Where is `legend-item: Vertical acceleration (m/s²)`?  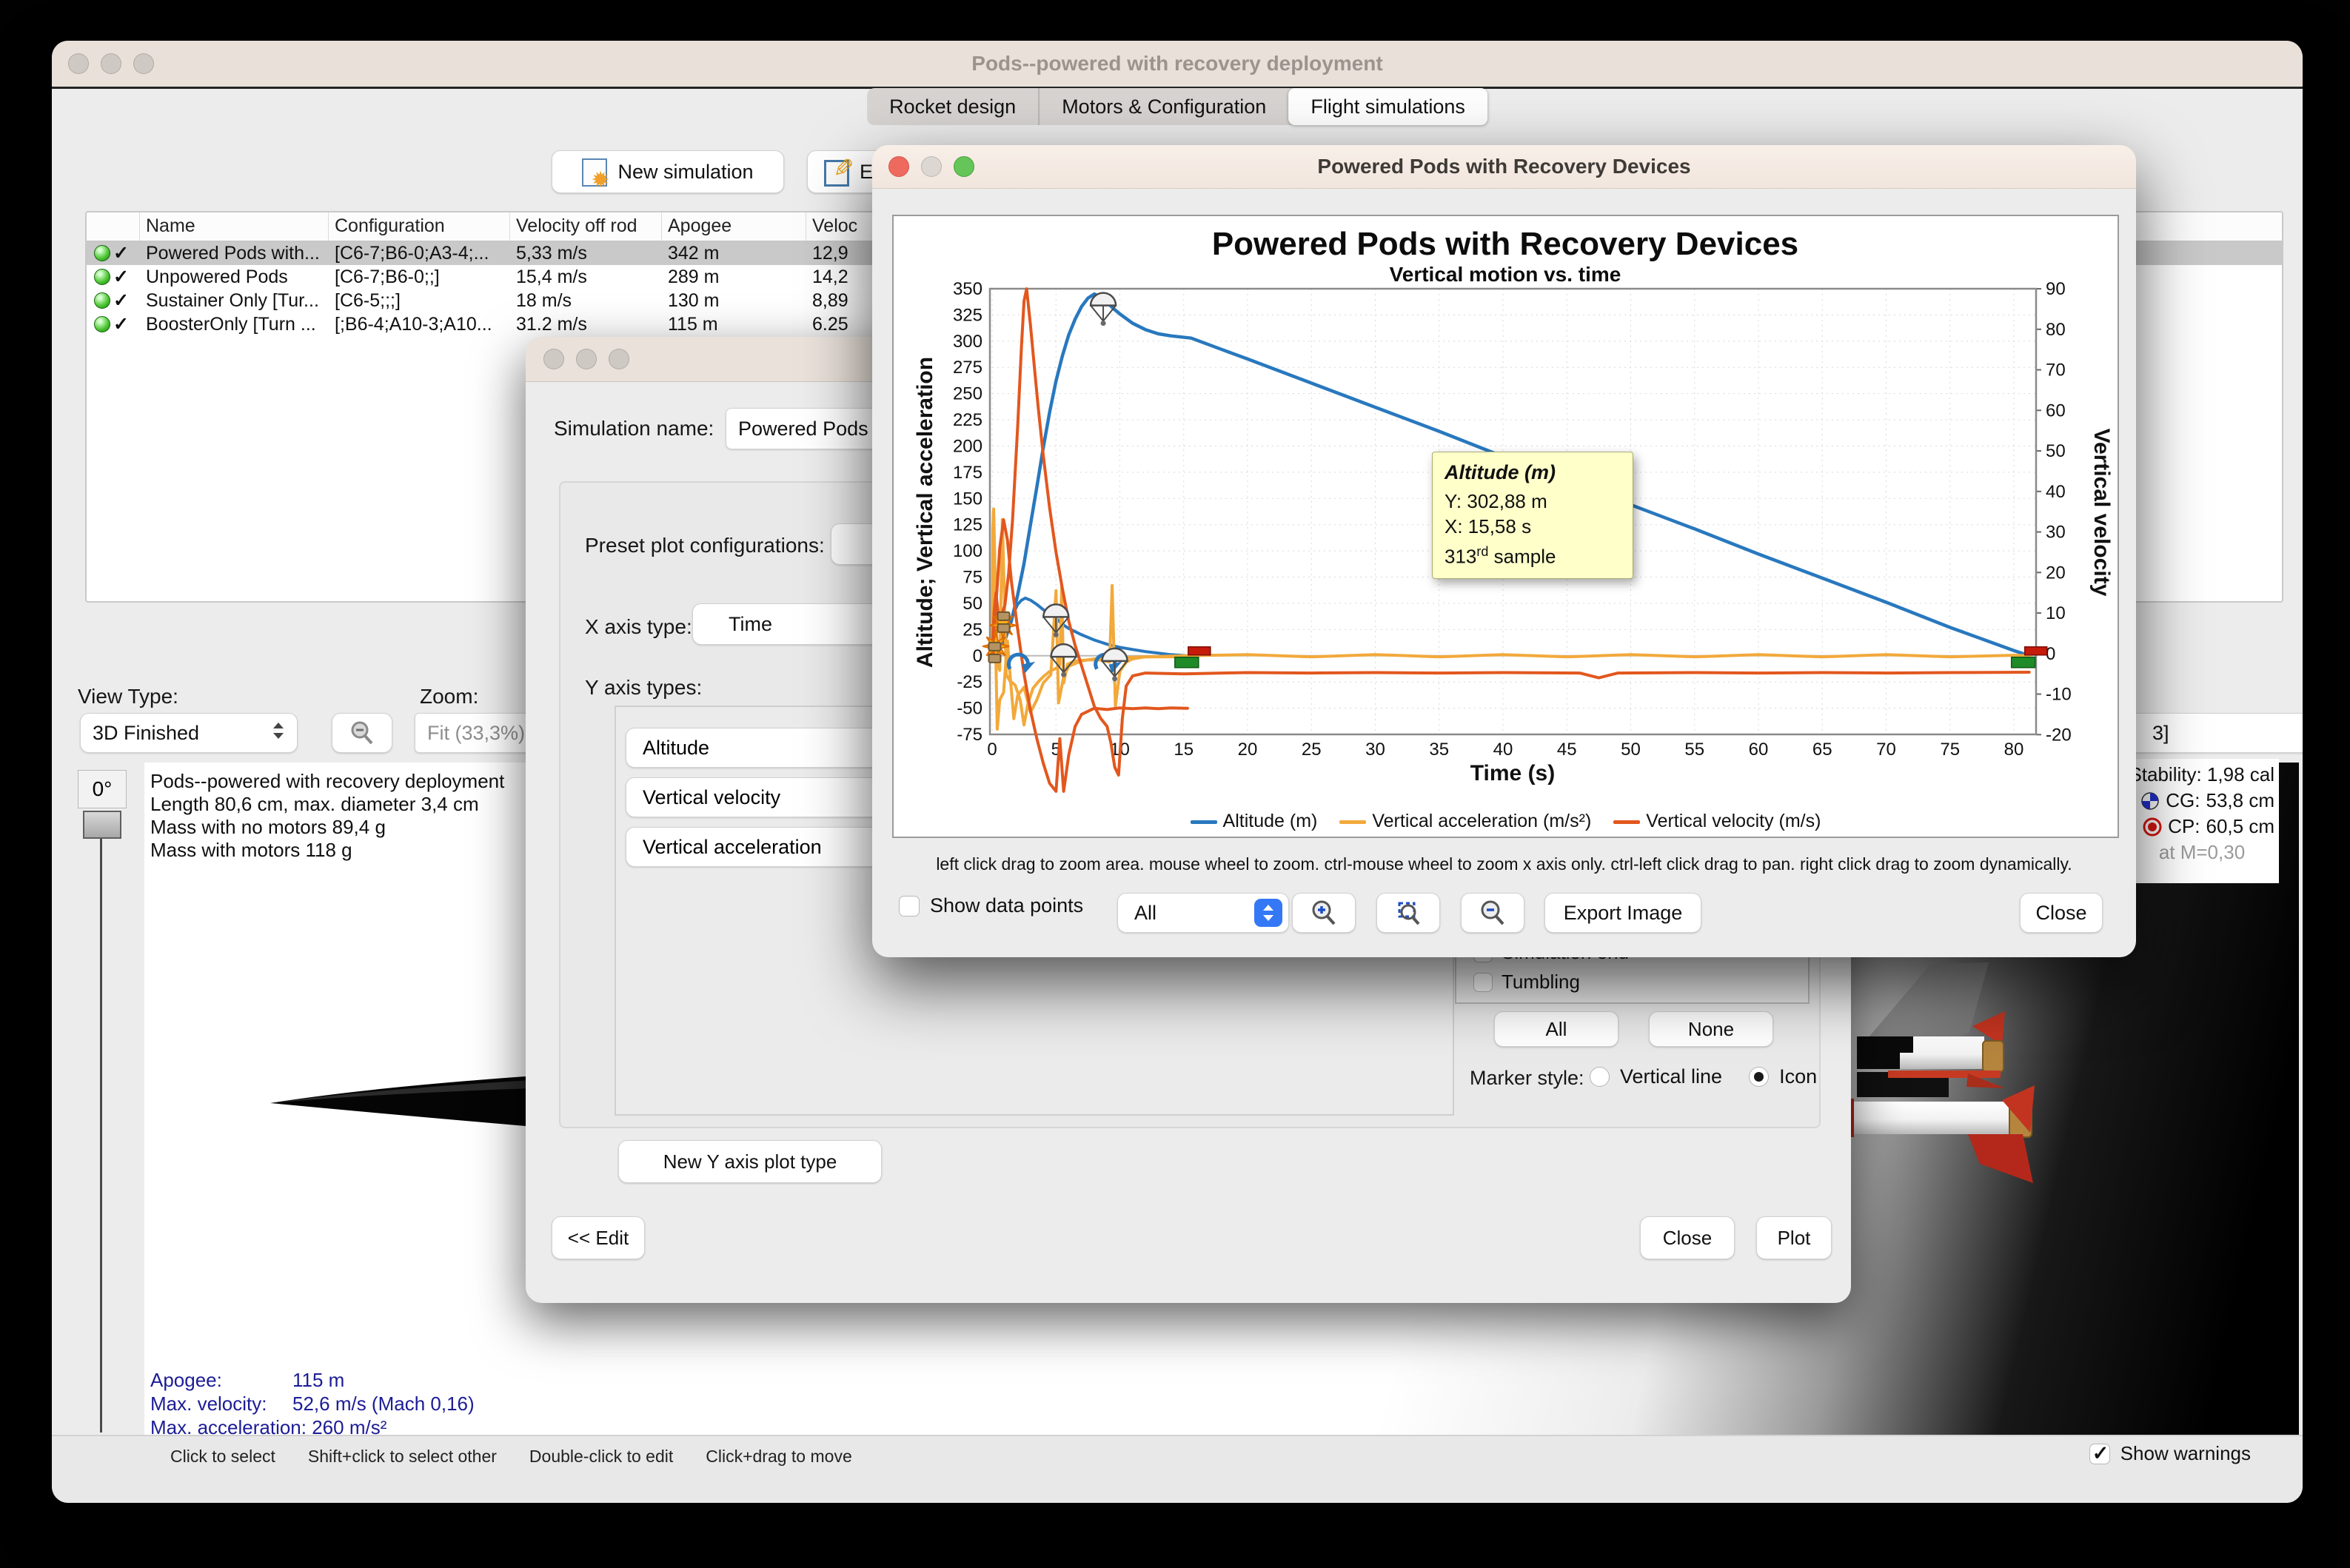
legend-item: Vertical acceleration (m/s²) is located at coordinates (1465, 821).